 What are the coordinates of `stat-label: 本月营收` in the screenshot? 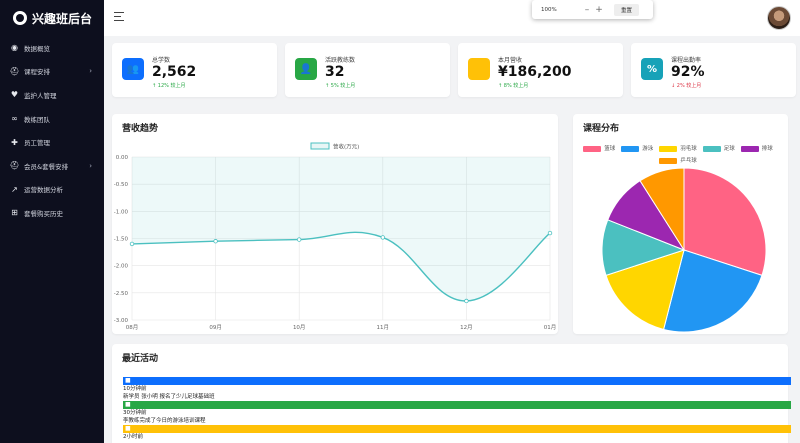 It's located at (510, 60).